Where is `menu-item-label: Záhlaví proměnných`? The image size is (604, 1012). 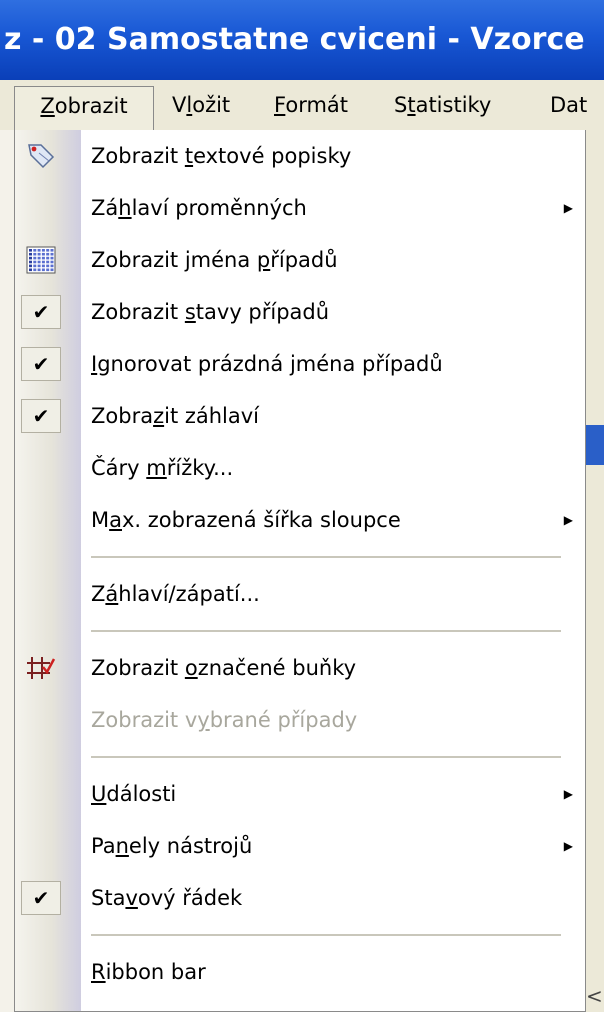
menu-item-label: Záhlaví proměnných is located at coordinates (199, 208).